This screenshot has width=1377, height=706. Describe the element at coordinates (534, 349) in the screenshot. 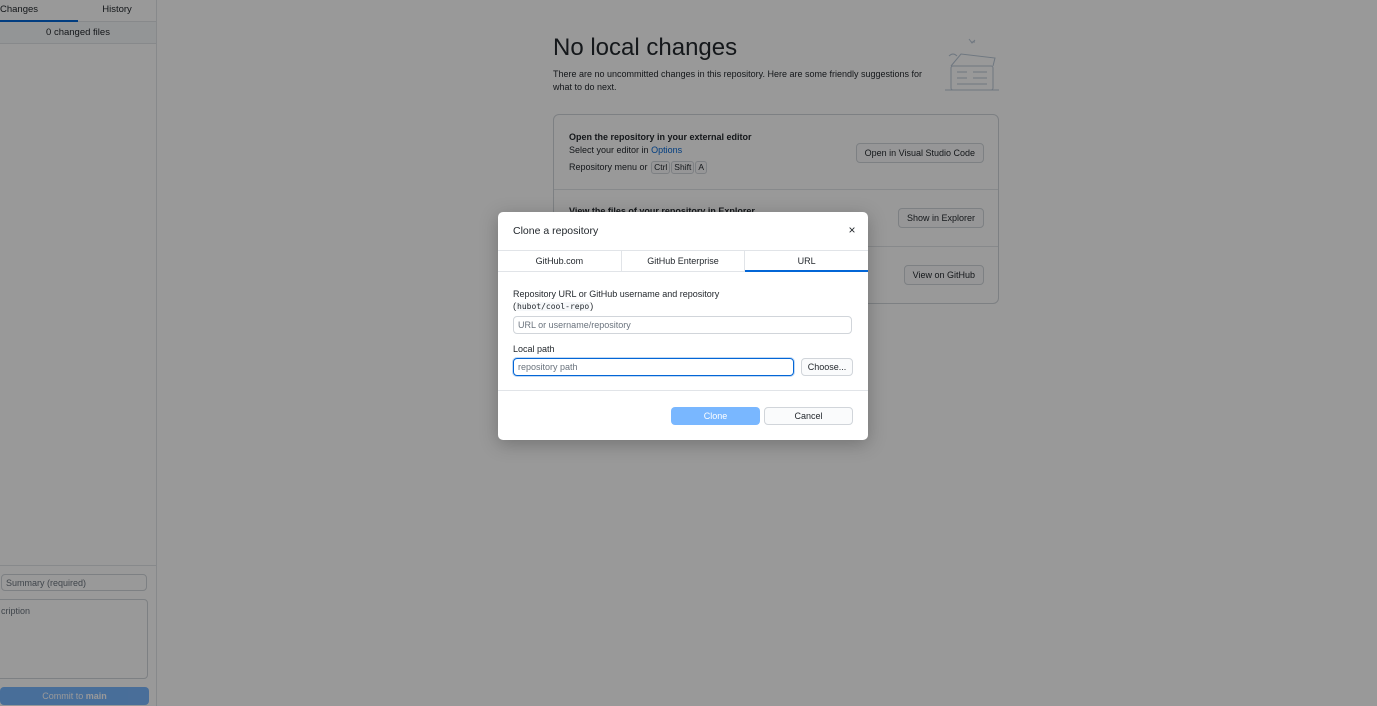

I see `local-path-label: Local path` at that location.